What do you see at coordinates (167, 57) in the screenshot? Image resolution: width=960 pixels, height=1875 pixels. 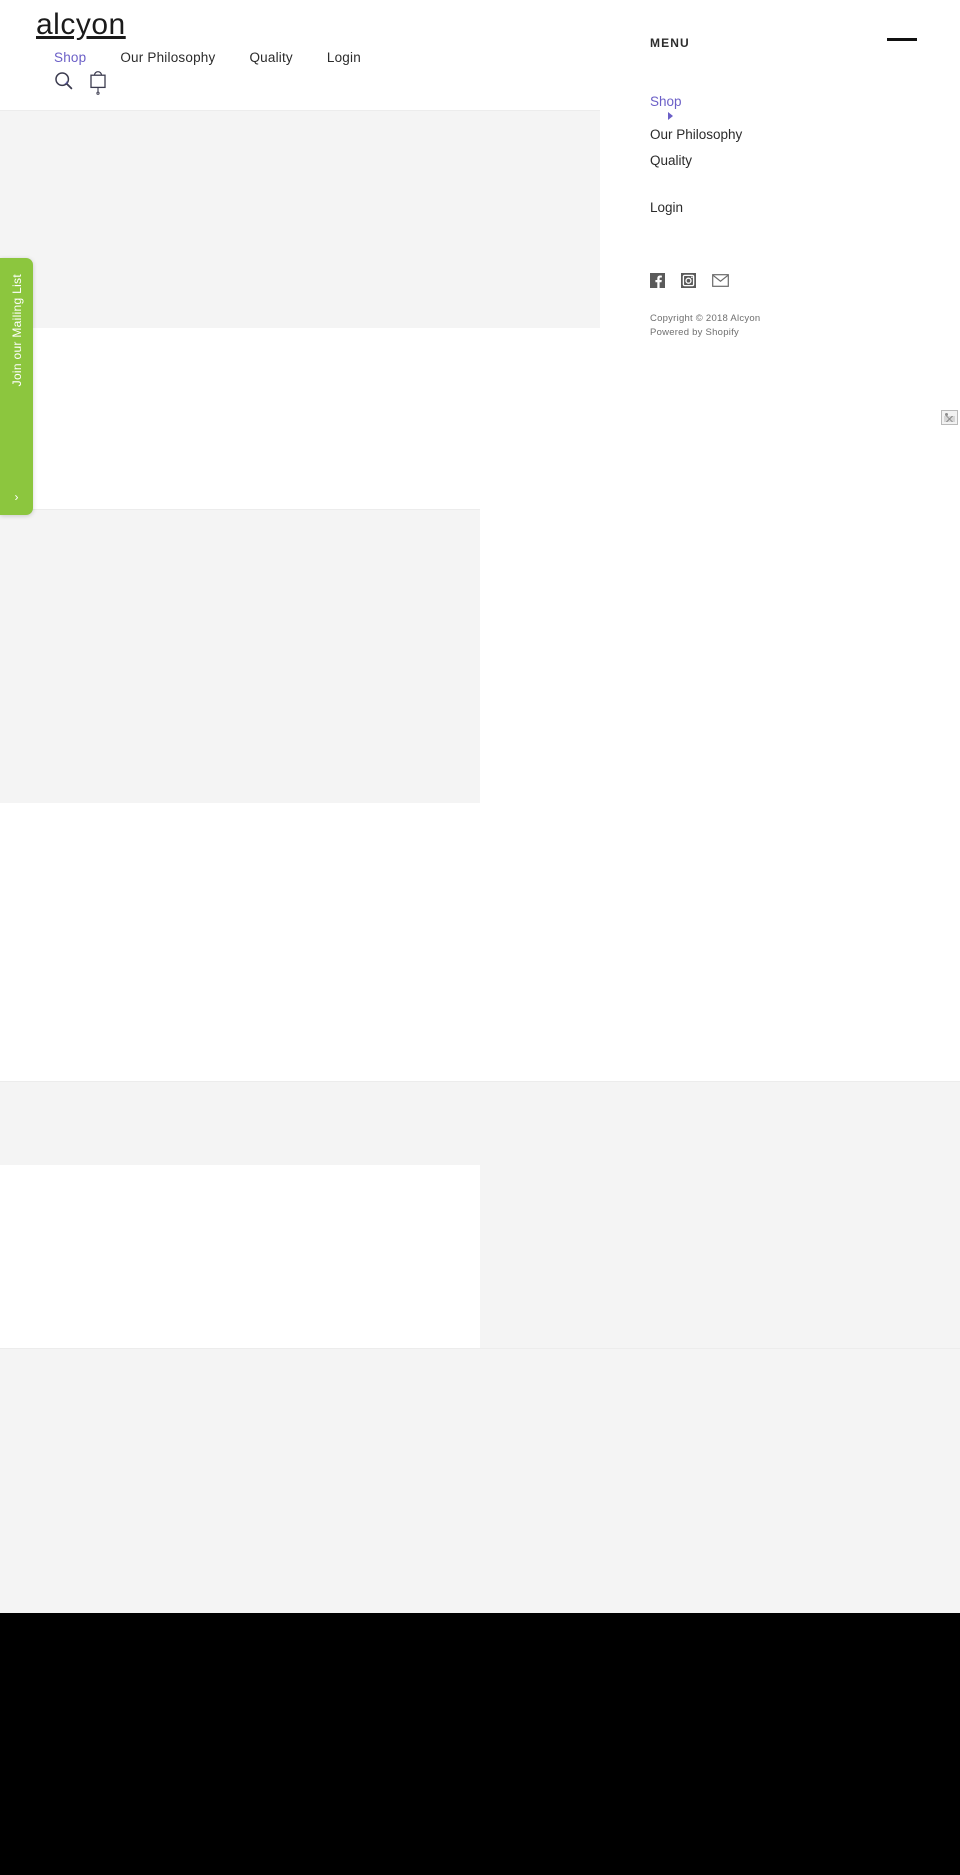 I see `nav-item-our-philosophy: Our Philosophy` at bounding box center [167, 57].